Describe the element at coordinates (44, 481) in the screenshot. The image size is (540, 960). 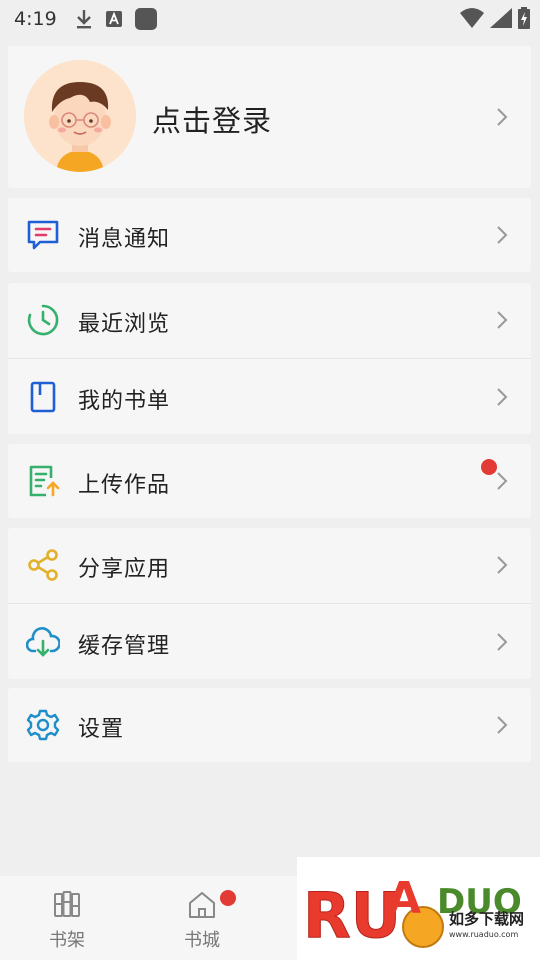
I see `upload-document-icon` at that location.